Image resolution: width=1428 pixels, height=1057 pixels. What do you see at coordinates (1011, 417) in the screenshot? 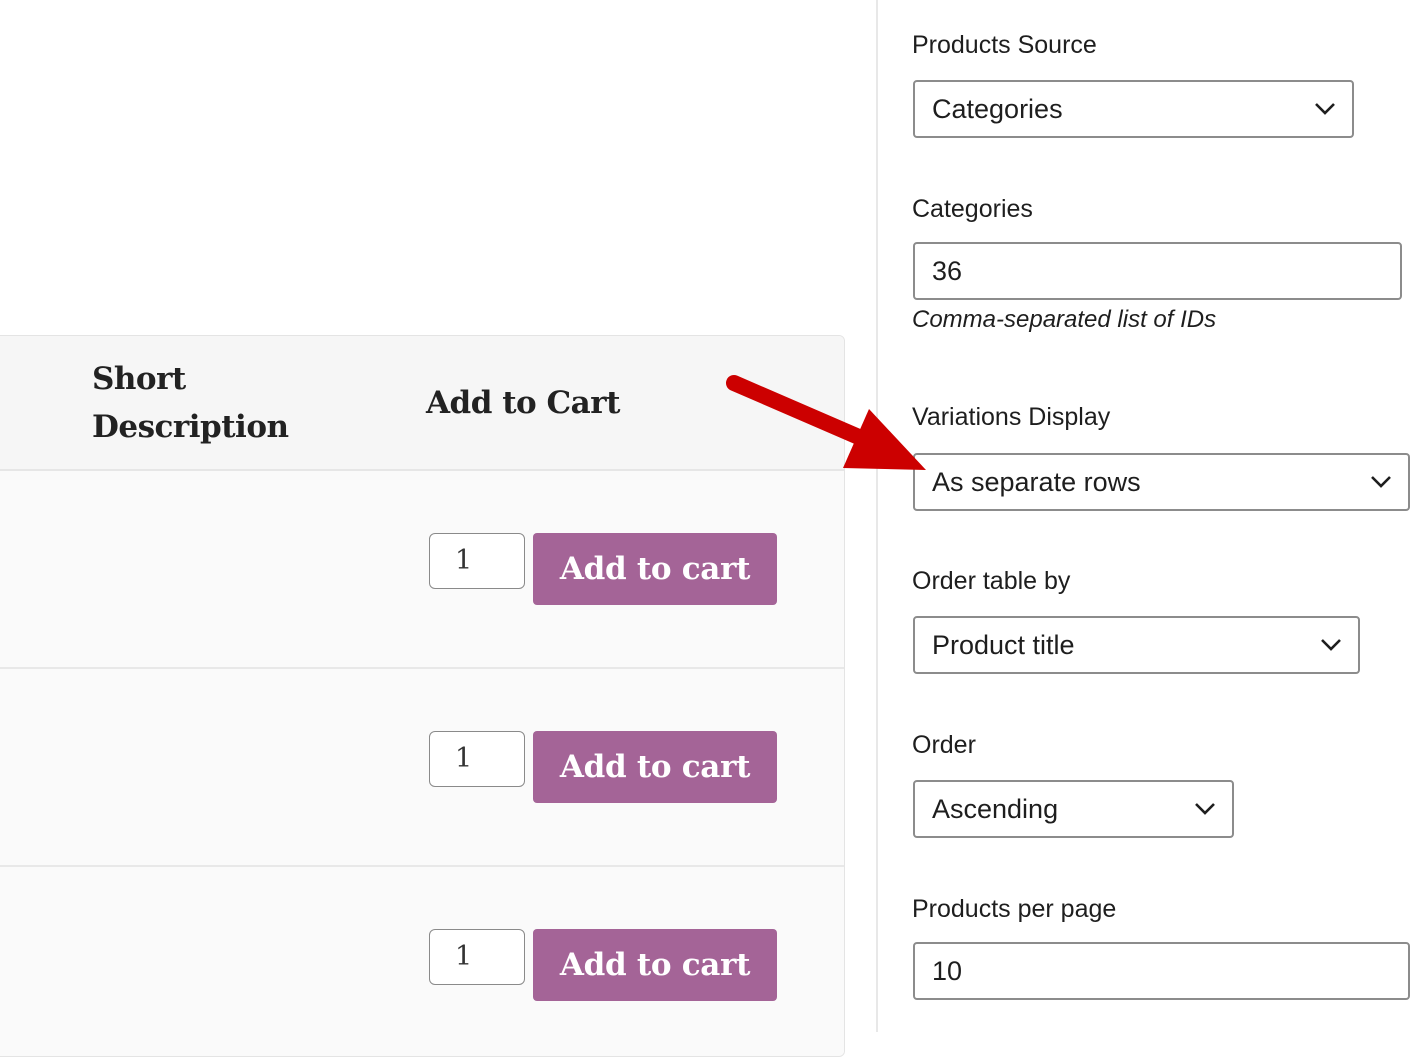
I see `variations-display-label: Variations Display` at bounding box center [1011, 417].